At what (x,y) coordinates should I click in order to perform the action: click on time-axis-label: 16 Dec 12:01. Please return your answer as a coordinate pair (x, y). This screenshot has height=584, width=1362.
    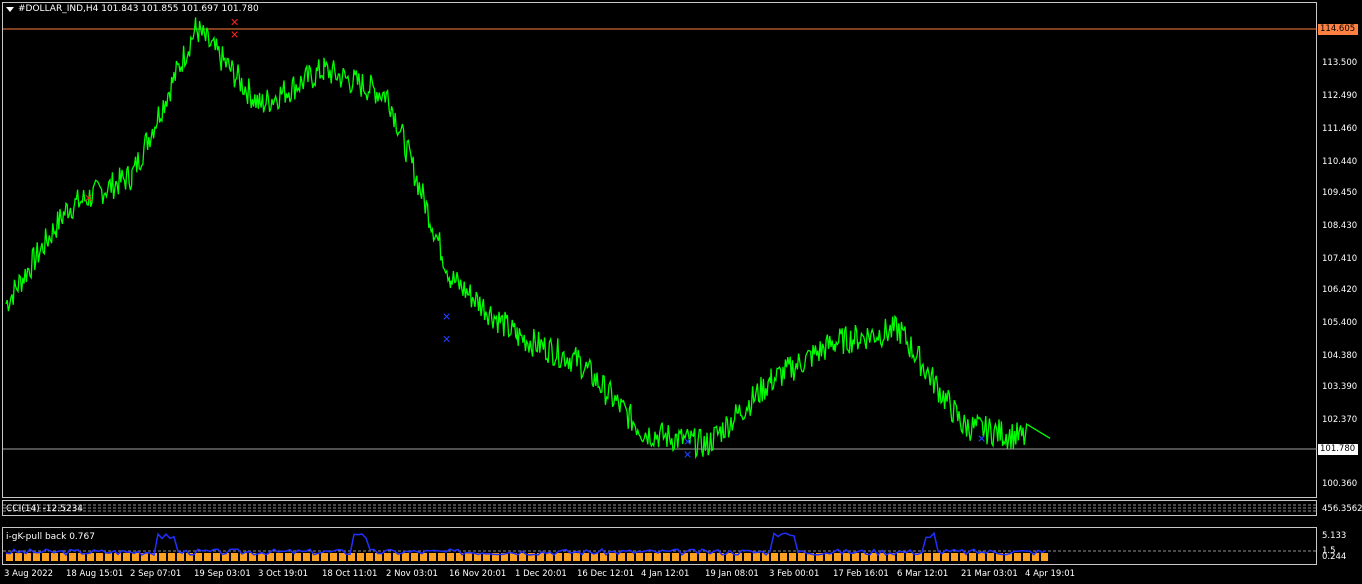
    Looking at the image, I should click on (606, 574).